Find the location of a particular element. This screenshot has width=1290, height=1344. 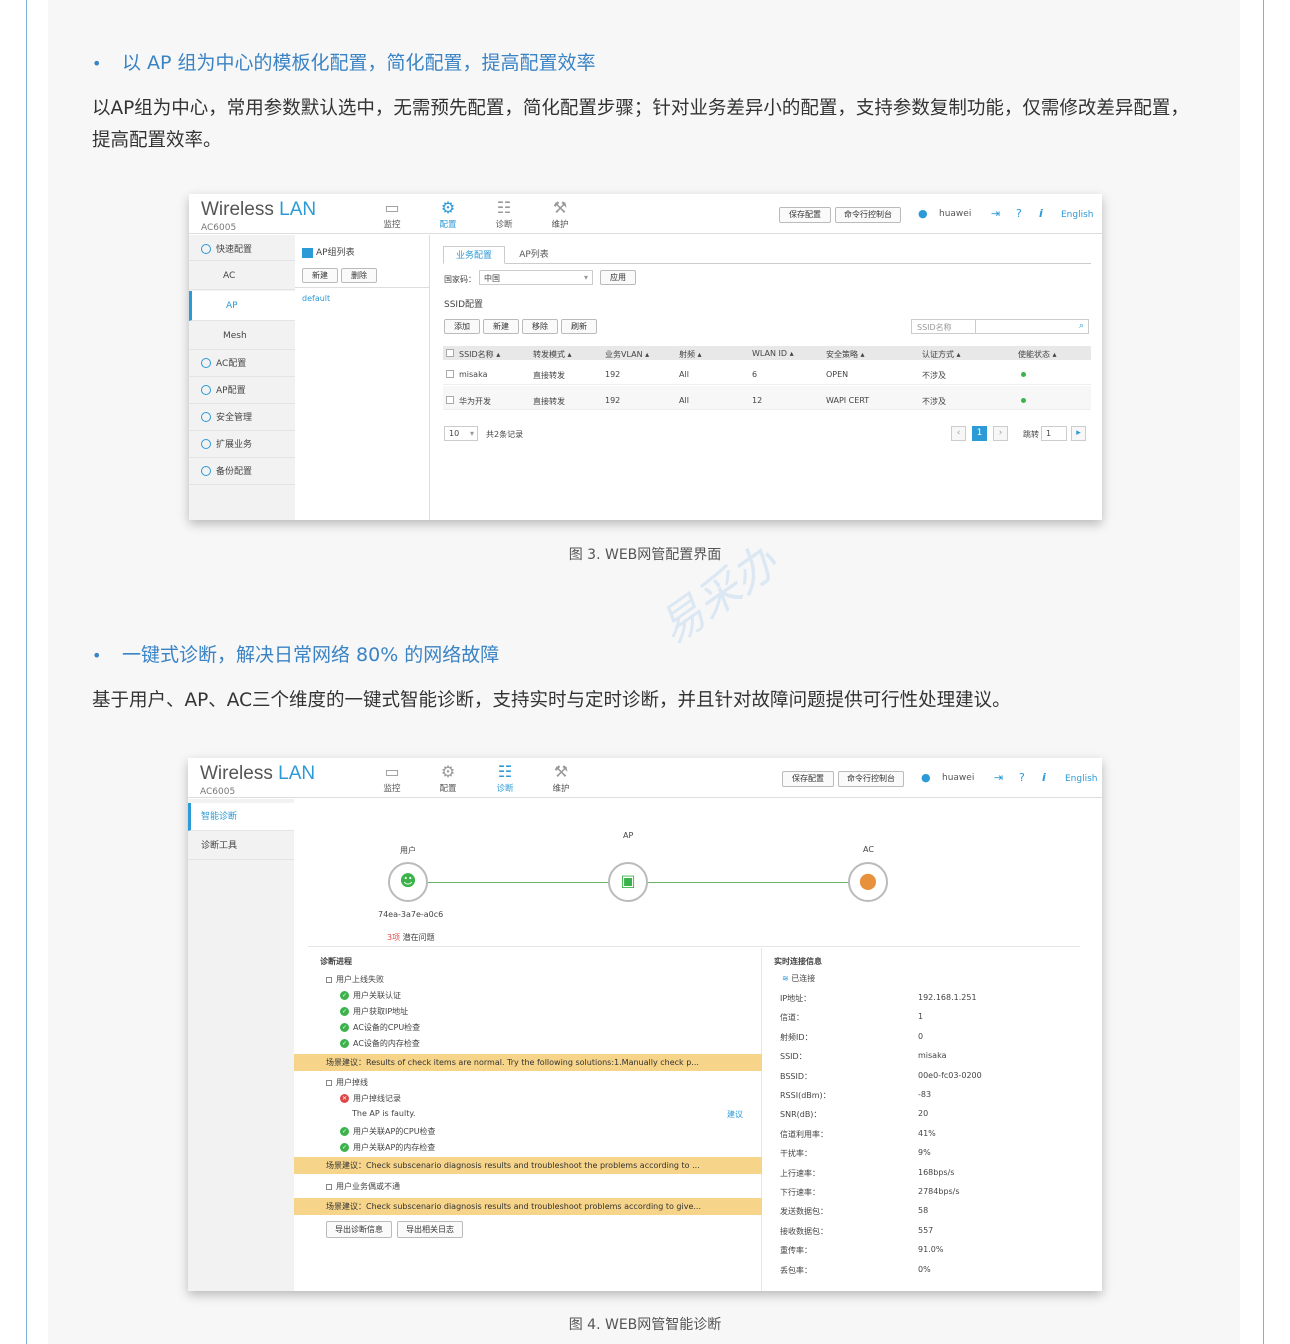

col-security: 安全策略 ▴ is located at coordinates (845, 354).